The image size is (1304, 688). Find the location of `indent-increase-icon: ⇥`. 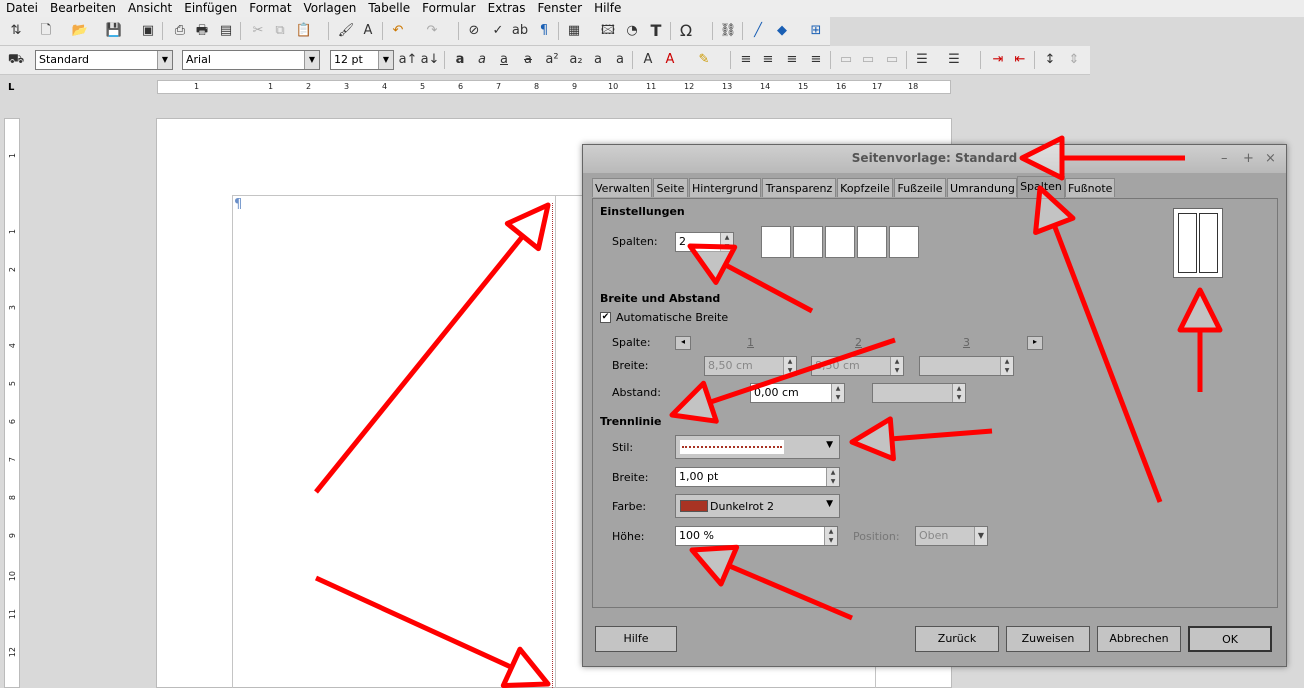

indent-increase-icon: ⇥ is located at coordinates (998, 60).